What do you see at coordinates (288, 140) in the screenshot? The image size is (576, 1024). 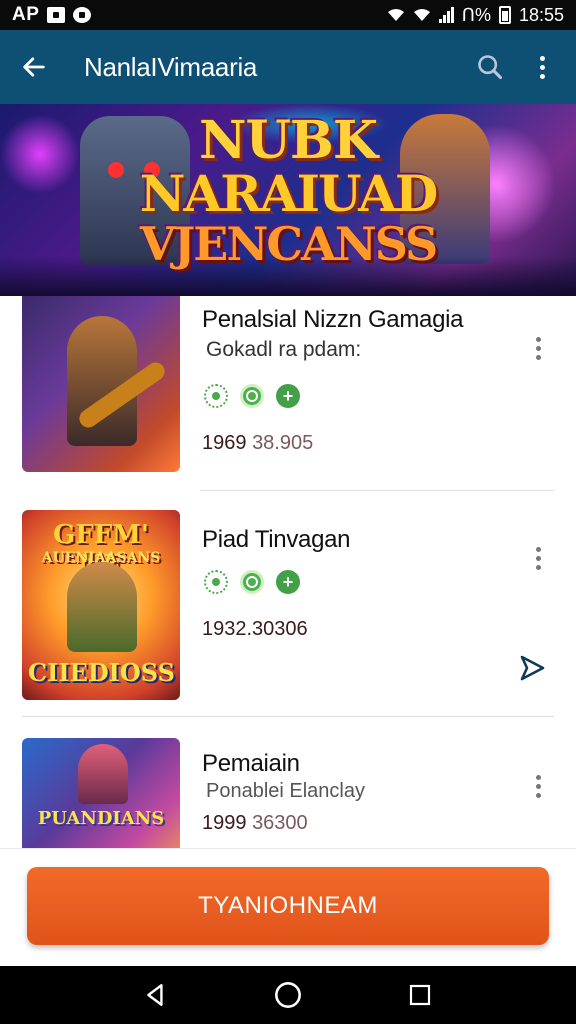 I see `banner-title-line: NUBK` at bounding box center [288, 140].